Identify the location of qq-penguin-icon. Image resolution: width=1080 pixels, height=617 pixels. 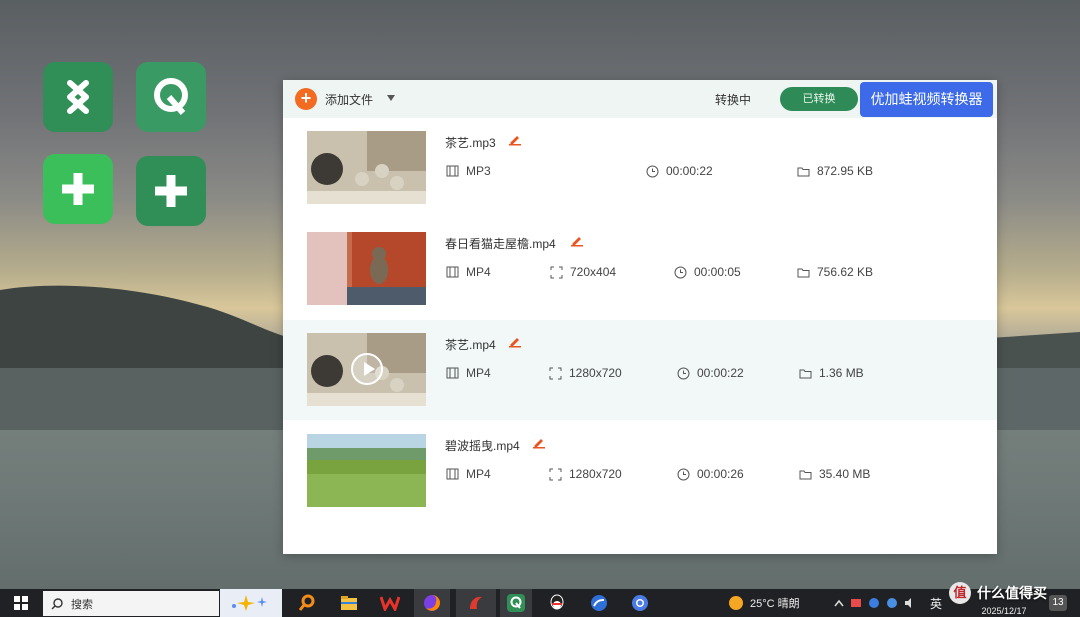
(557, 602).